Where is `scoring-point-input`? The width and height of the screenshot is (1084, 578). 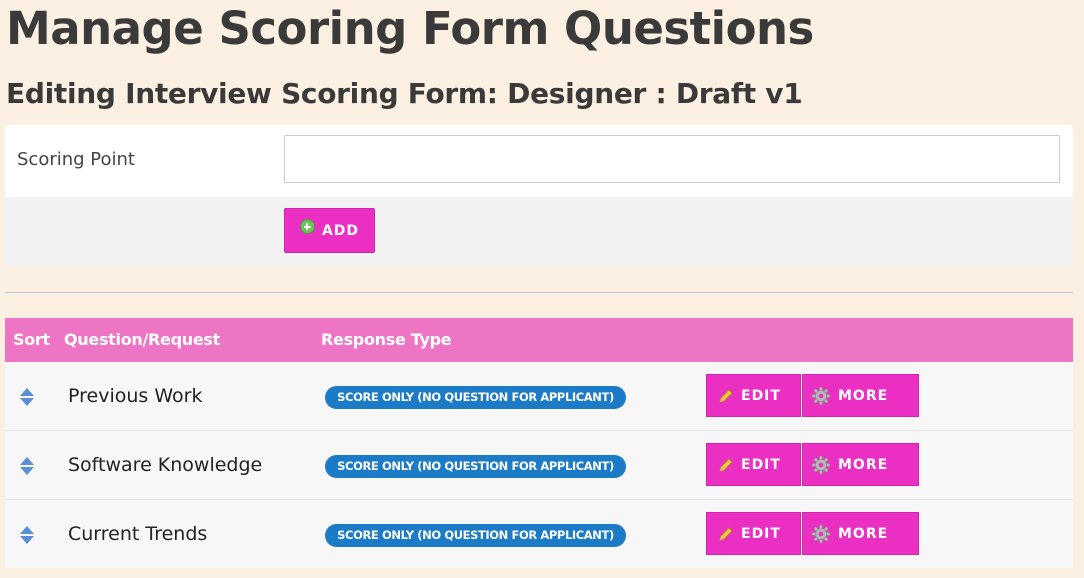 scoring-point-input is located at coordinates (672, 159).